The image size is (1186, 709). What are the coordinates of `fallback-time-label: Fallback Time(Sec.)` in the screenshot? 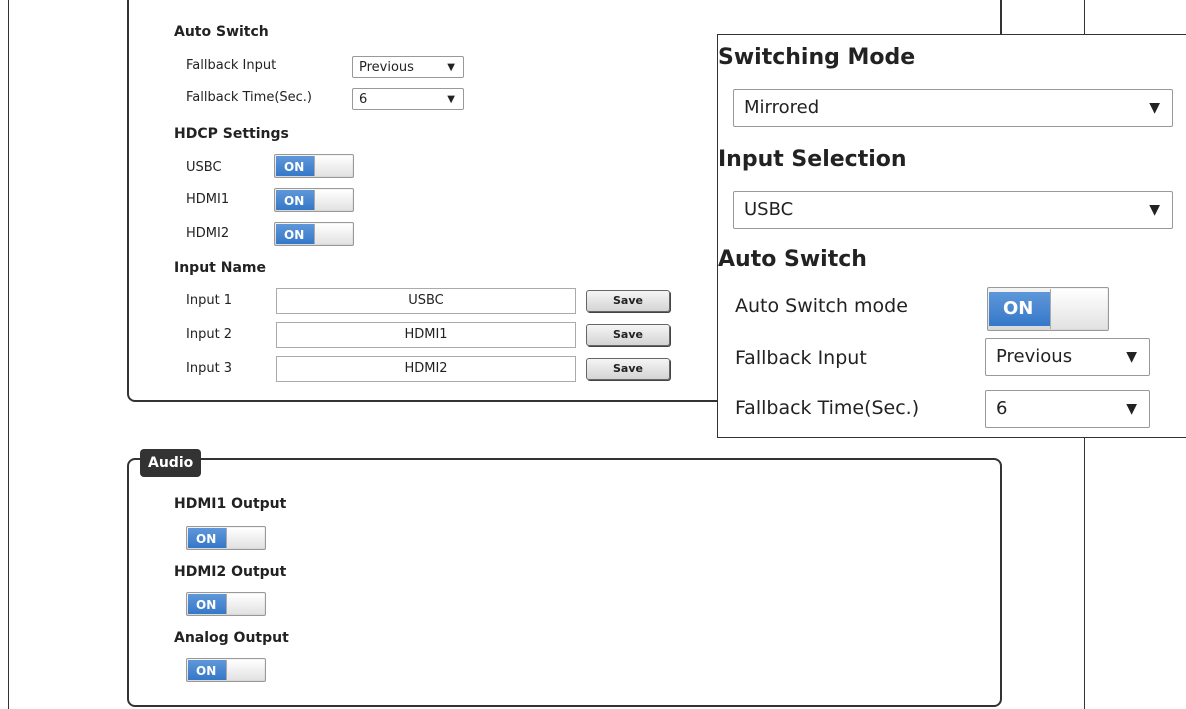 It's located at (249, 97).